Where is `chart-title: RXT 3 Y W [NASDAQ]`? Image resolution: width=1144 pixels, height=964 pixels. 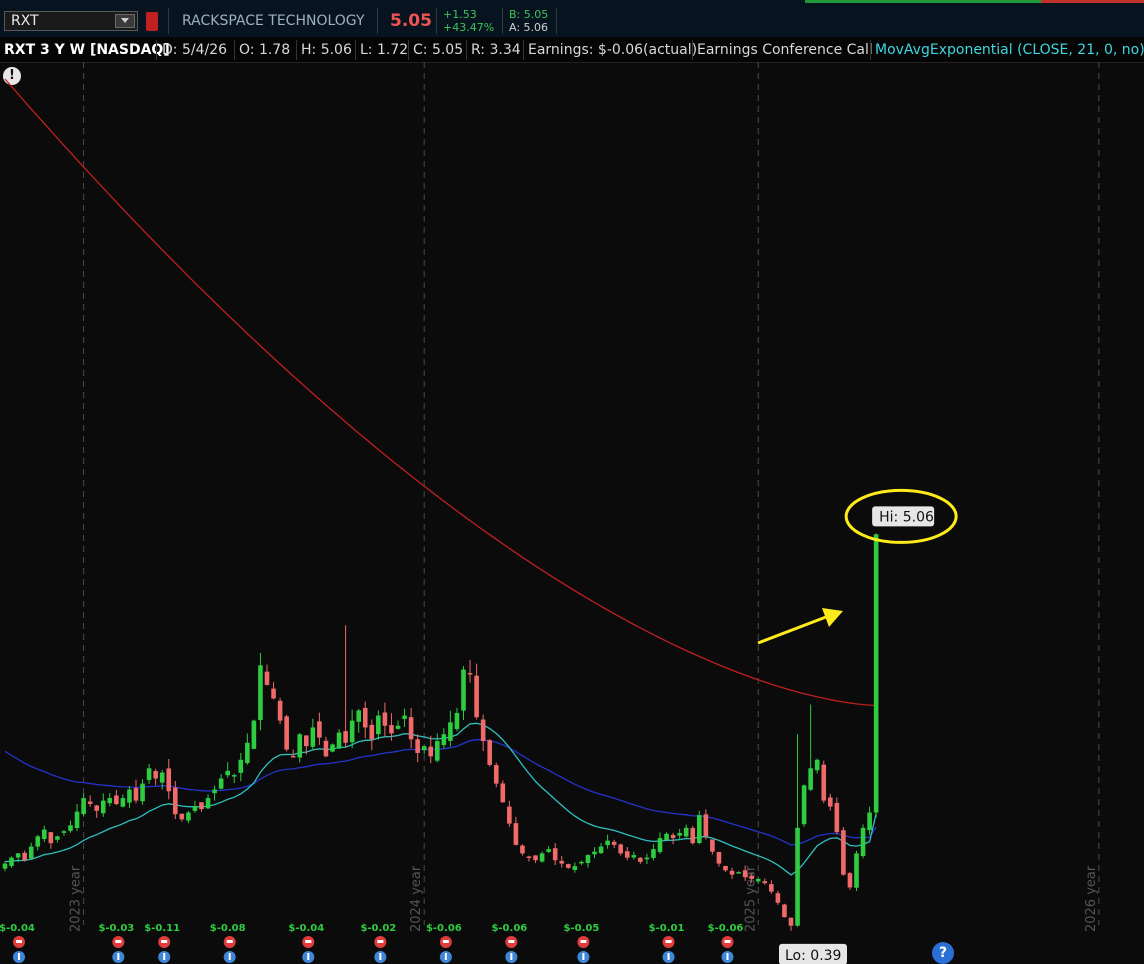 chart-title: RXT 3 Y W [NASDAQ] is located at coordinates (87, 50).